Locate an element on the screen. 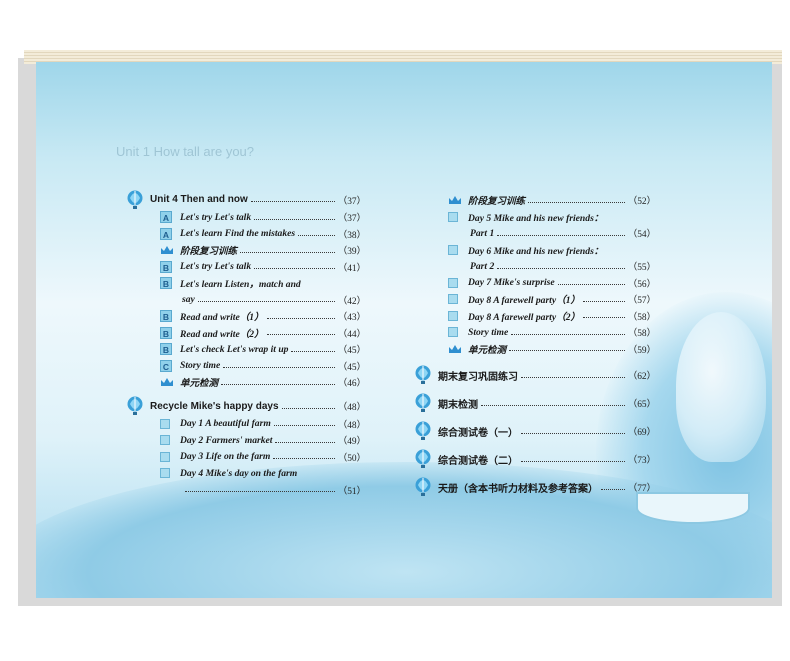 This screenshot has width=790, height=661. toc-section: 综合测试卷（一） （69） is located at coordinates (535, 431).